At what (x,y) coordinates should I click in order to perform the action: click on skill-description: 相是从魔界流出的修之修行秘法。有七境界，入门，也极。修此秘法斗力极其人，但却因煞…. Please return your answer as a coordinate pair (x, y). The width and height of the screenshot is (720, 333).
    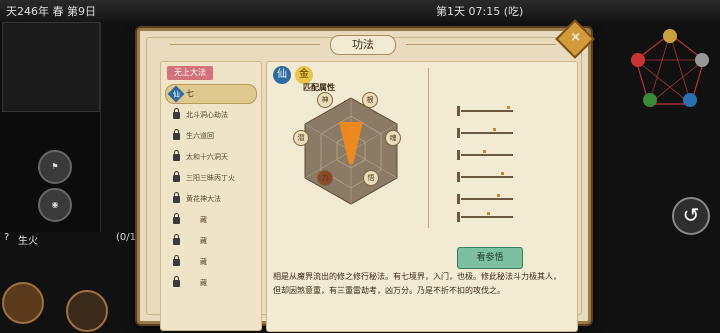
    Looking at the image, I should click on (417, 283).